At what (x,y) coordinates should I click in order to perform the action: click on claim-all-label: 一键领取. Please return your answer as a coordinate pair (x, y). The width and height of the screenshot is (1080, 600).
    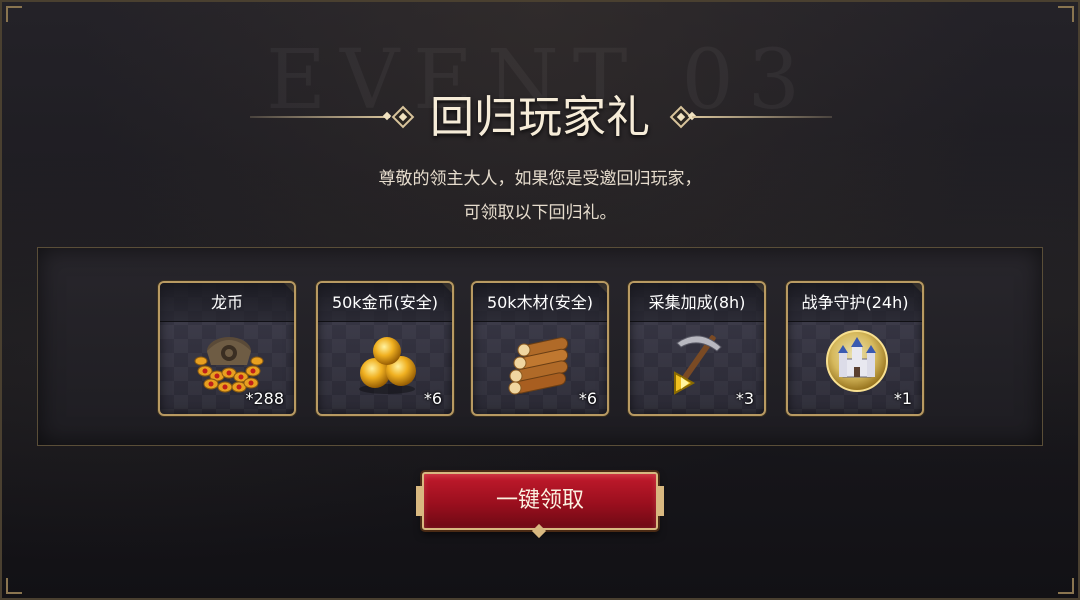
    Looking at the image, I should click on (539, 500).